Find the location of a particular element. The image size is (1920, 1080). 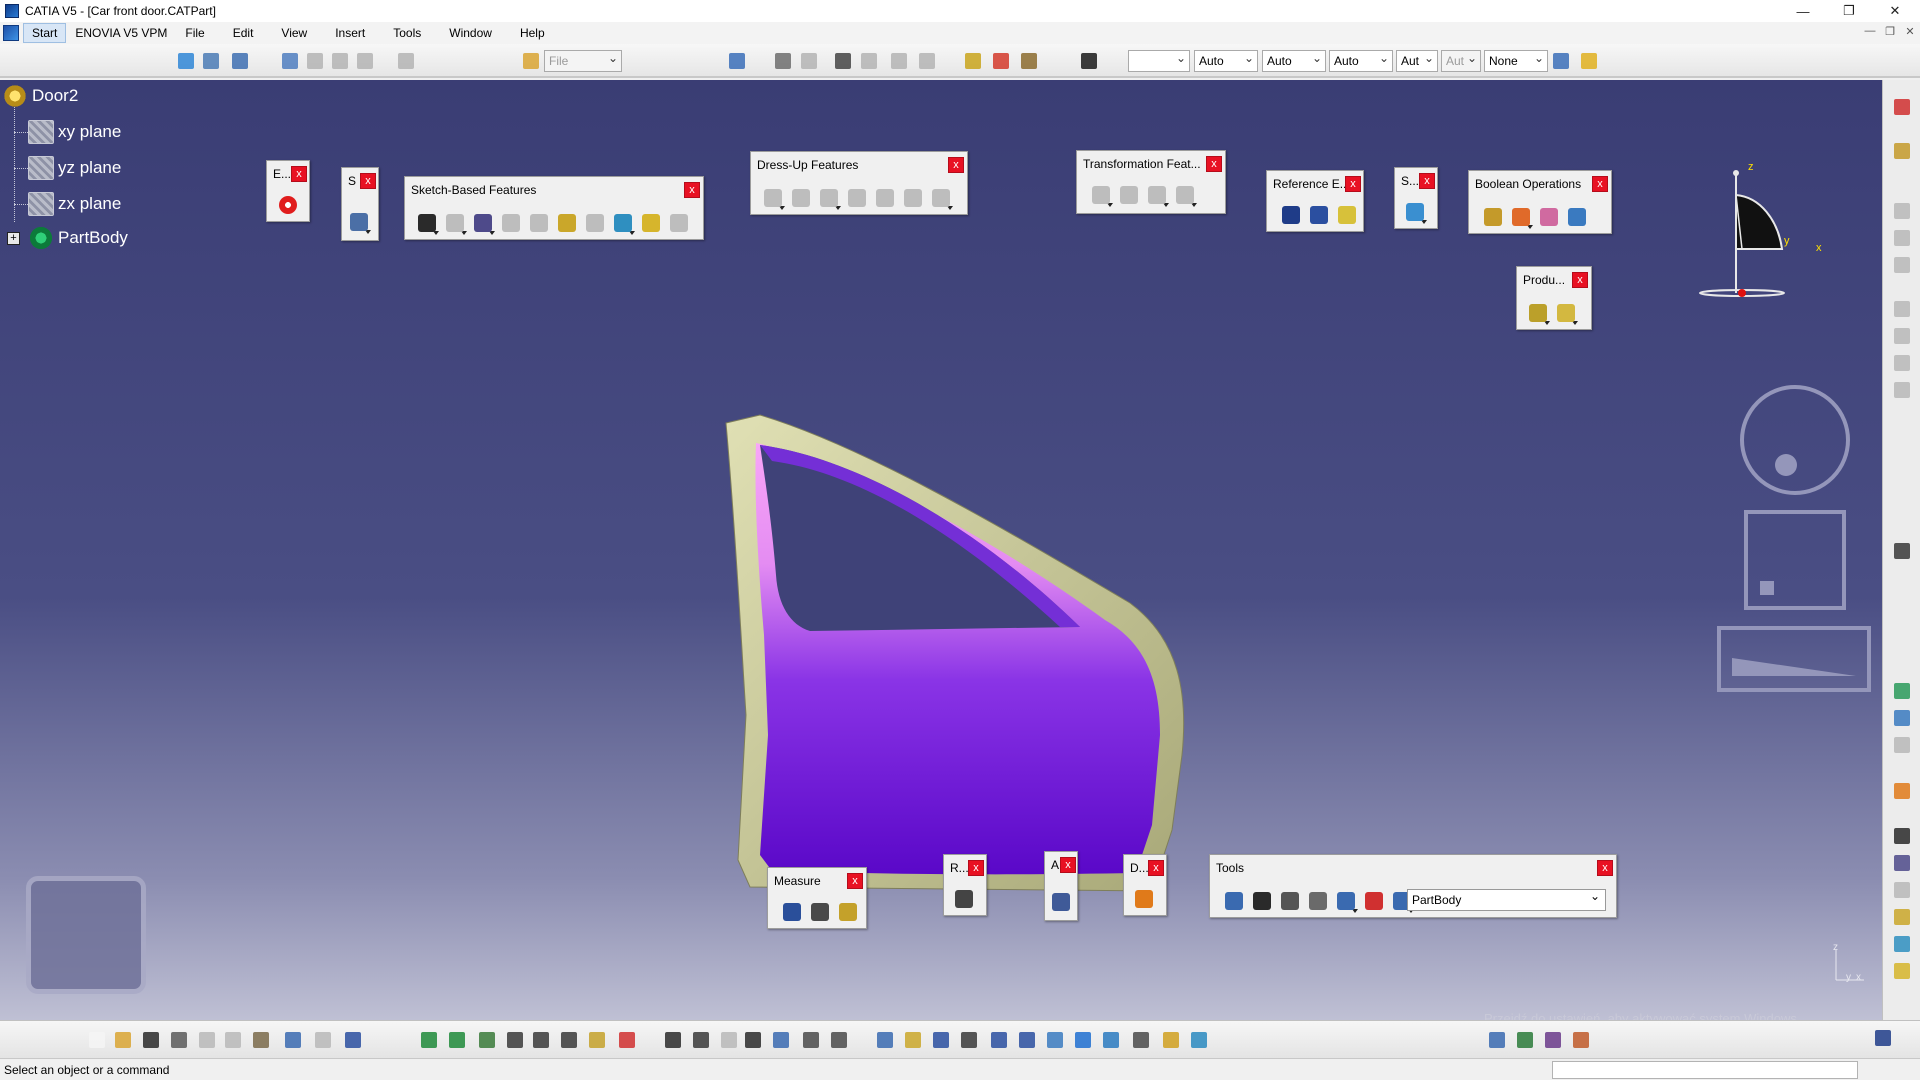

tree-item-yz-plane: yz plane is located at coordinates (74, 168).